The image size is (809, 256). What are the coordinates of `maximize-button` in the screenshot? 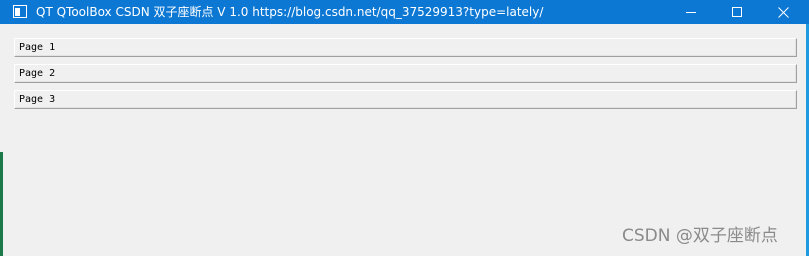 It's located at (737, 12).